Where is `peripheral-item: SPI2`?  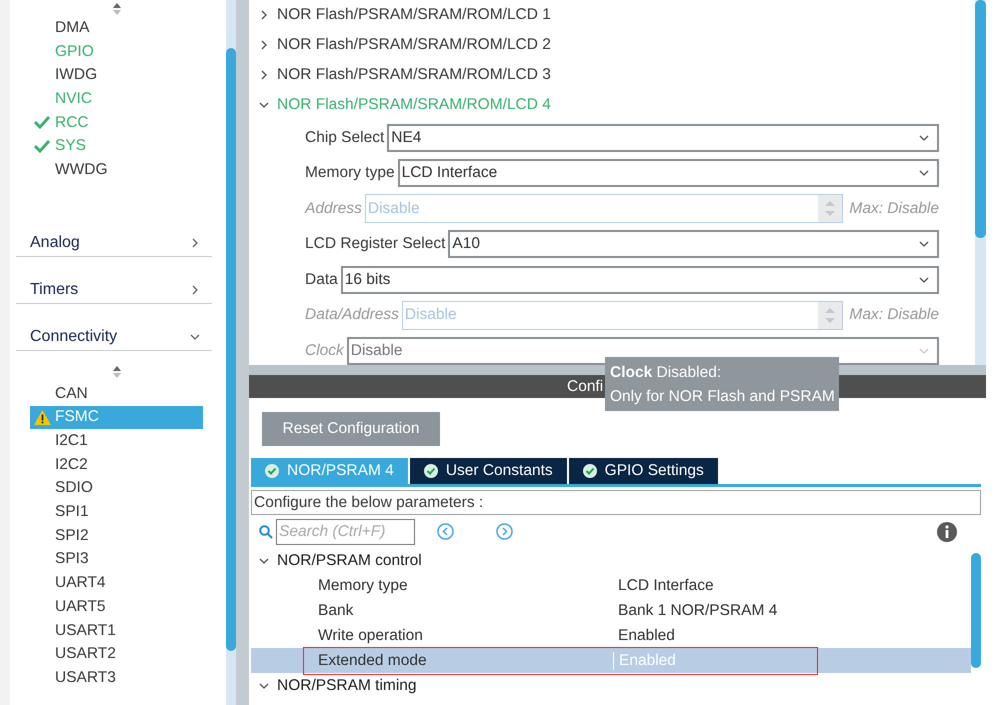
peripheral-item: SPI2 is located at coordinates (116, 536).